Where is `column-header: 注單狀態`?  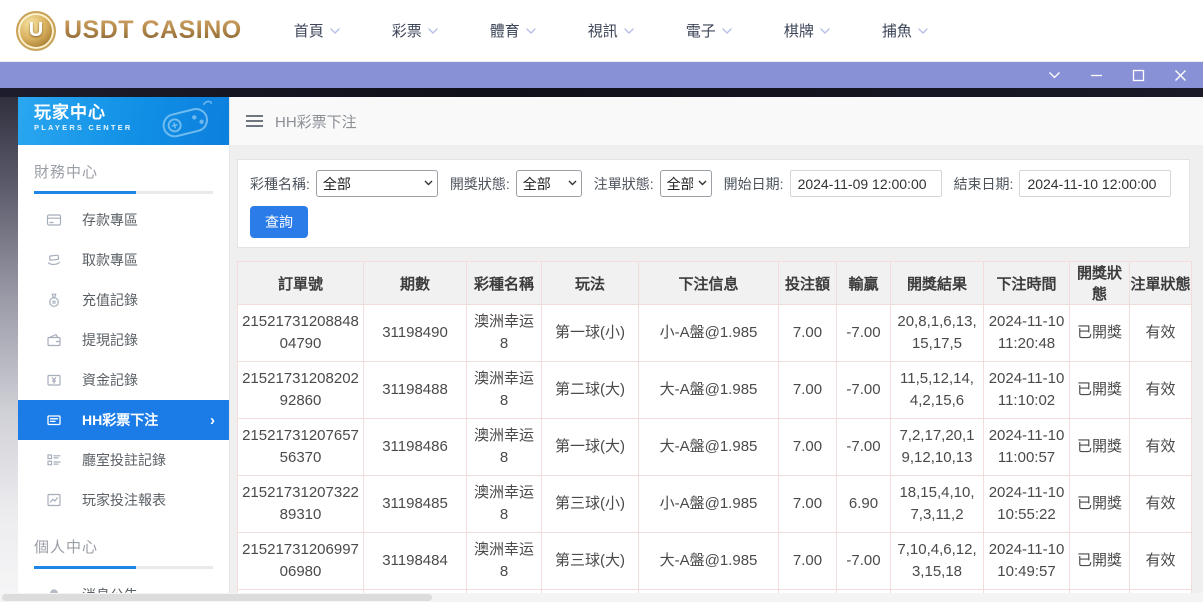 column-header: 注單狀態 is located at coordinates (1160, 283).